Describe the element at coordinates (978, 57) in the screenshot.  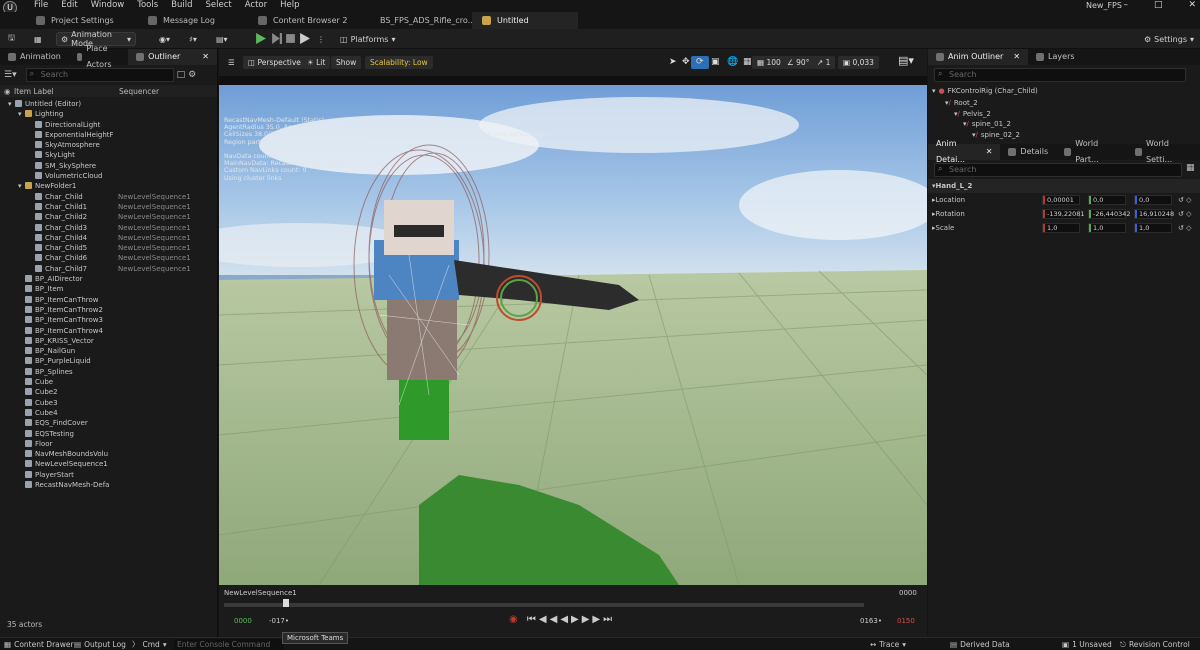
I see `tab-anim-outliner: Anim Outliner ✕` at that location.